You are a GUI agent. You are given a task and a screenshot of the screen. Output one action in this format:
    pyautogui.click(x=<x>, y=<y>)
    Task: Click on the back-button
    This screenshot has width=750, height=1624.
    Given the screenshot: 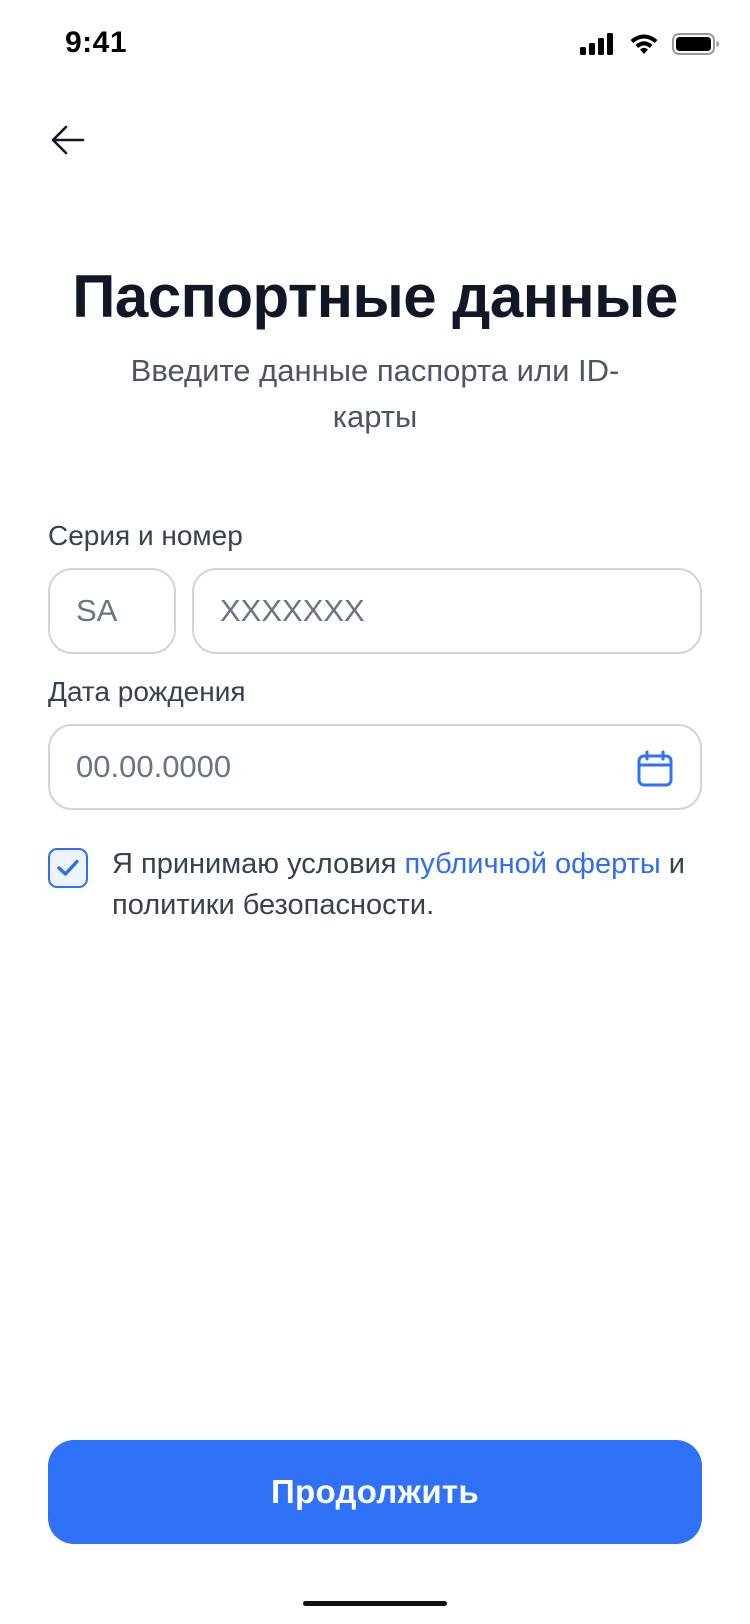 What is the action you would take?
    pyautogui.click(x=68, y=140)
    